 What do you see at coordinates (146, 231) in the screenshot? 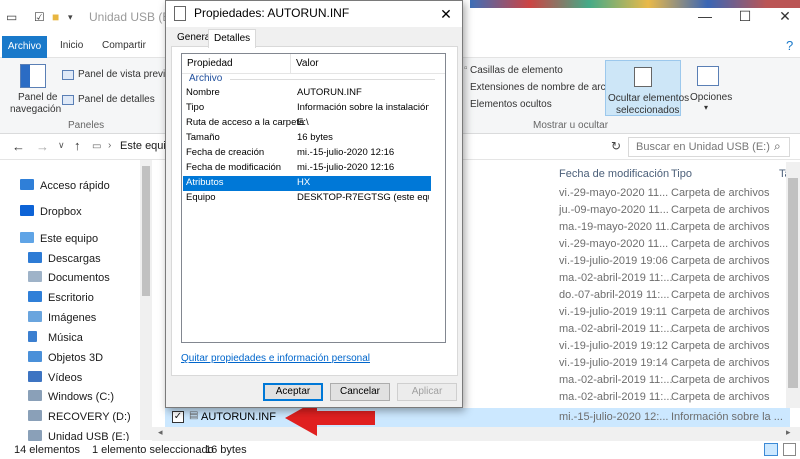
I see `nav-pane-scroll-thumb` at bounding box center [146, 231].